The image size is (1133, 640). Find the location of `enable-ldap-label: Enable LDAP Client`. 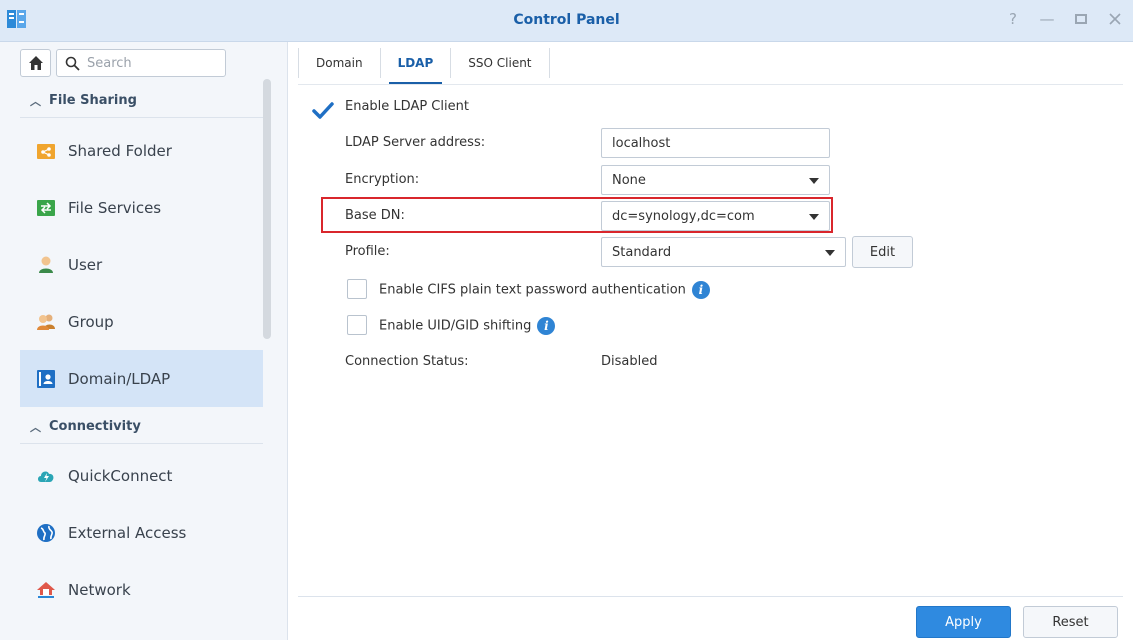

enable-ldap-label: Enable LDAP Client is located at coordinates (407, 106).